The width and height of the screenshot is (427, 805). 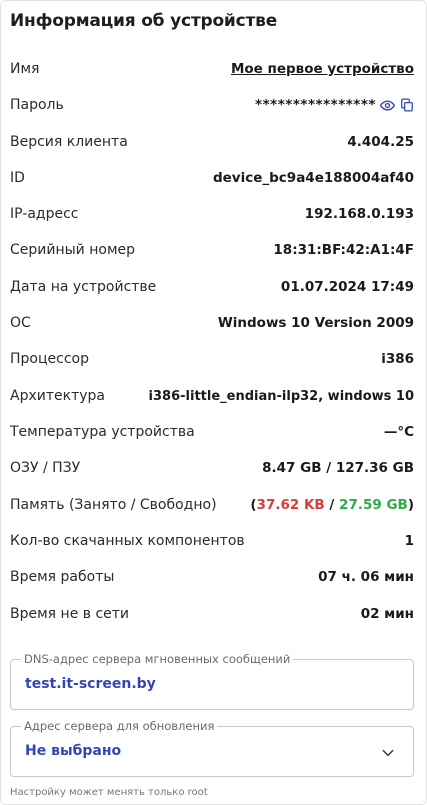 What do you see at coordinates (410, 505) in the screenshot?
I see `memory-close-paren: )` at bounding box center [410, 505].